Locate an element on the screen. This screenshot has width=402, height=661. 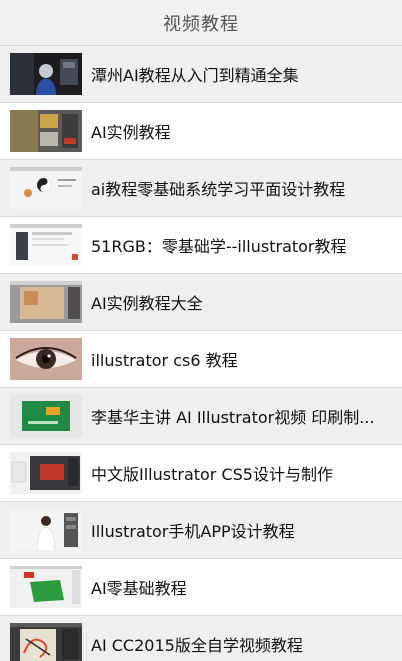
video-list-item: AI实例教程大全 is located at coordinates (201, 302).